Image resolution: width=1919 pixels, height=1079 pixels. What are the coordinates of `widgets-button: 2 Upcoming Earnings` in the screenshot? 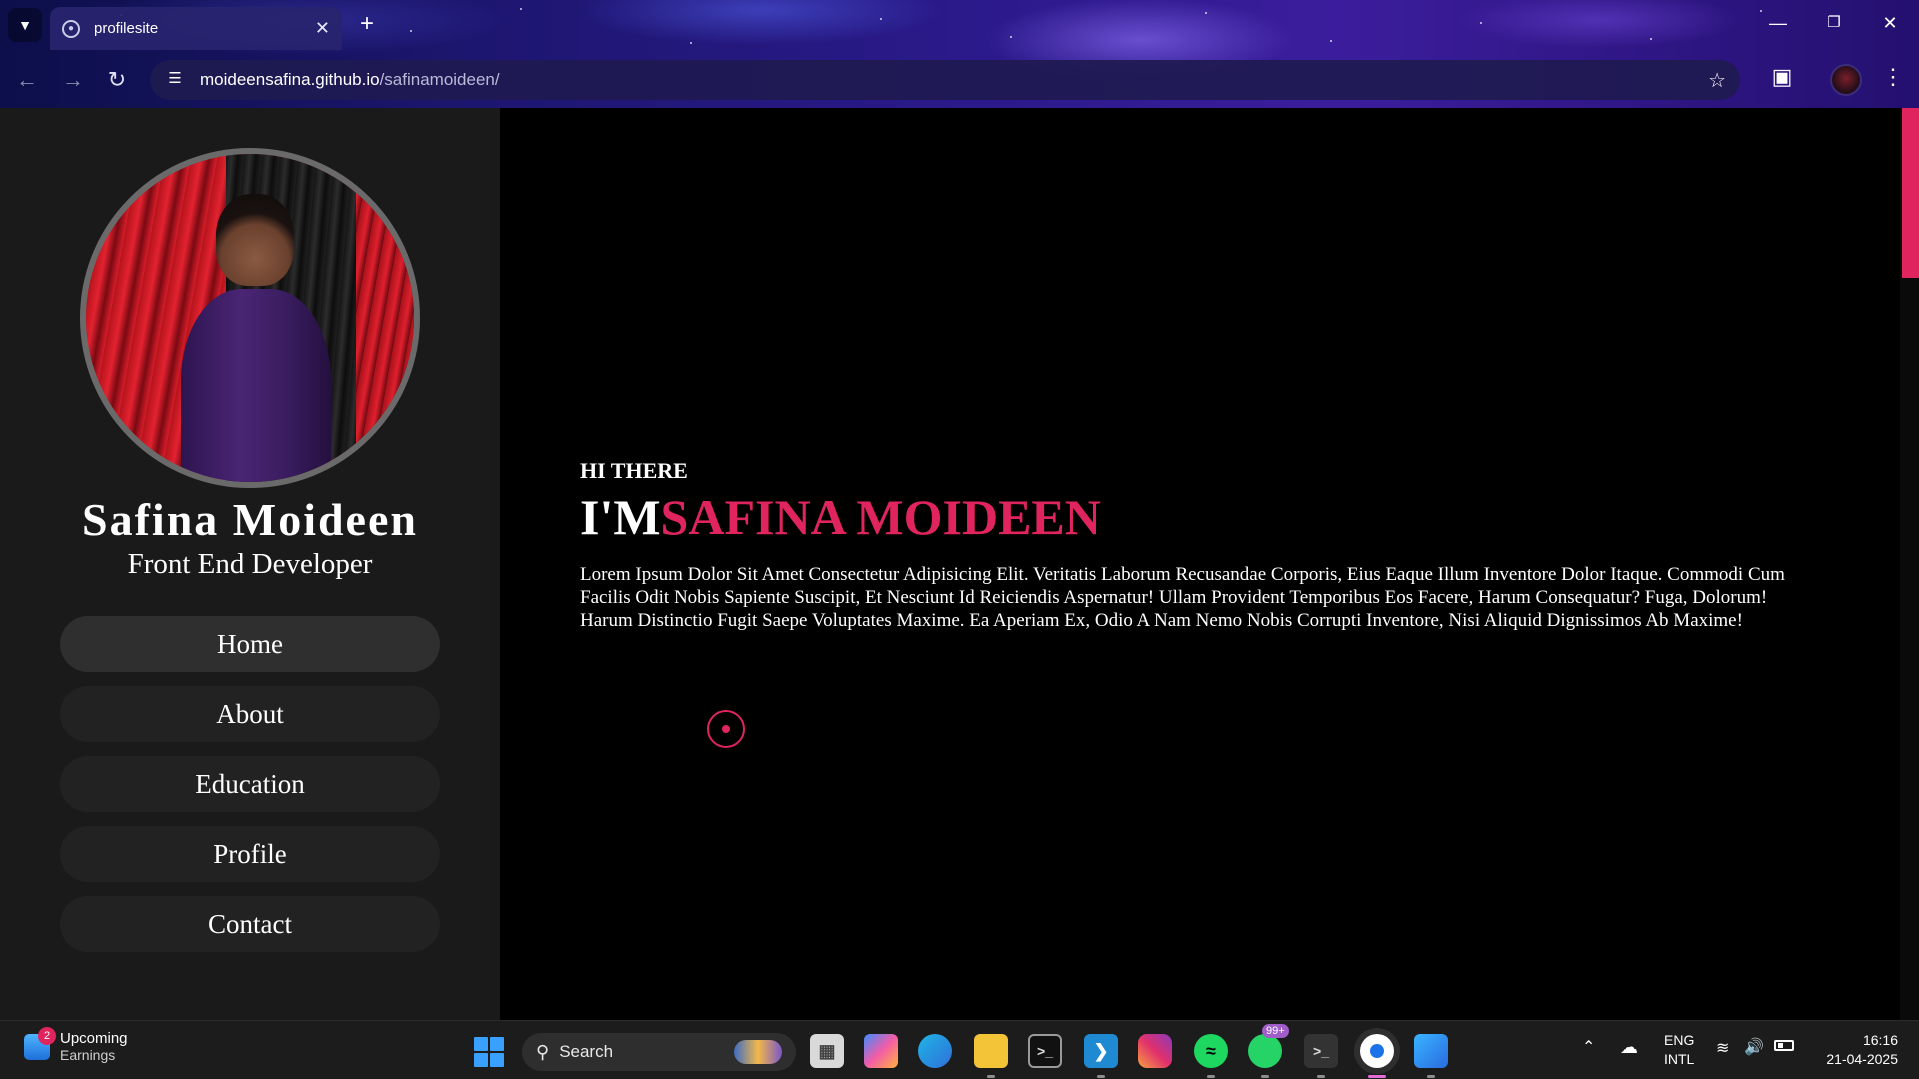 It's located at (76, 1044).